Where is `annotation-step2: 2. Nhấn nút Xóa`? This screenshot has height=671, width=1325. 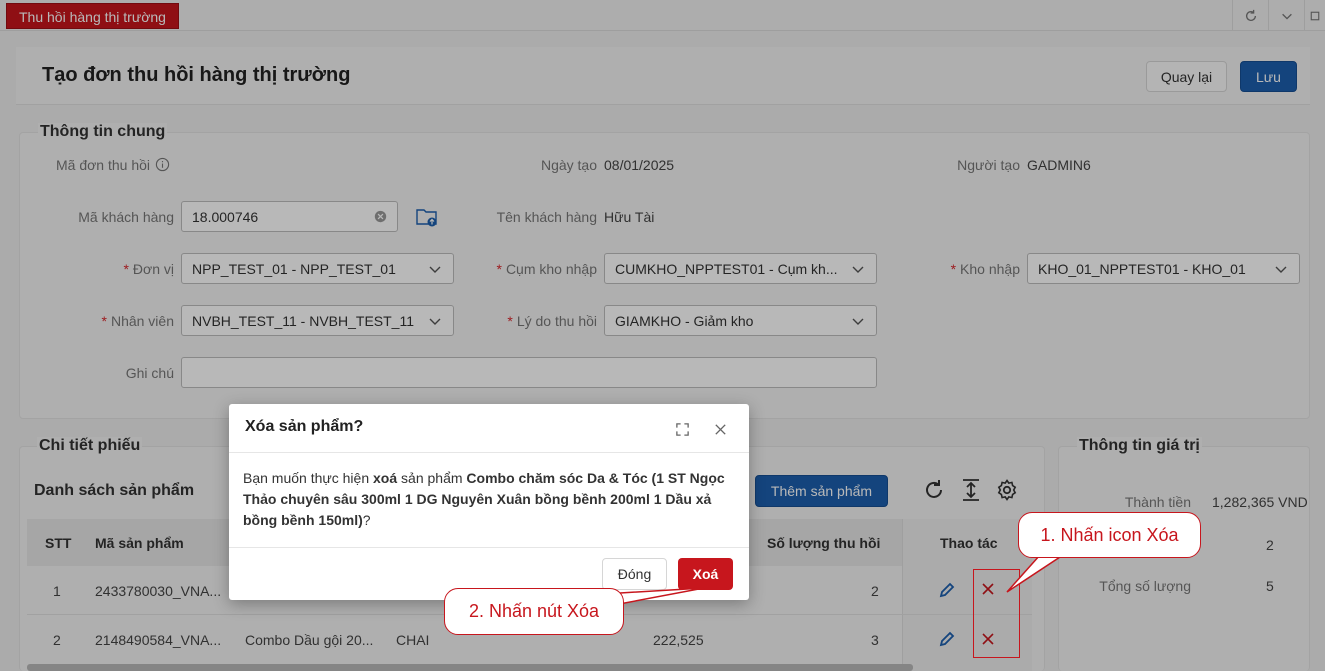
annotation-step2: 2. Nhấn nút Xóa is located at coordinates (534, 611).